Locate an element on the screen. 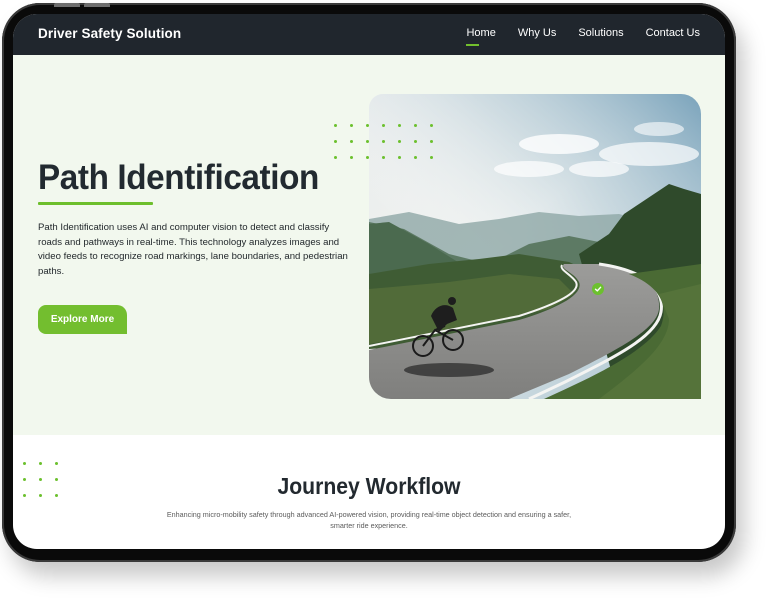 Image resolution: width=769 pixels, height=600 pixels. nav-item-solutions: Solutions is located at coordinates (600, 33).